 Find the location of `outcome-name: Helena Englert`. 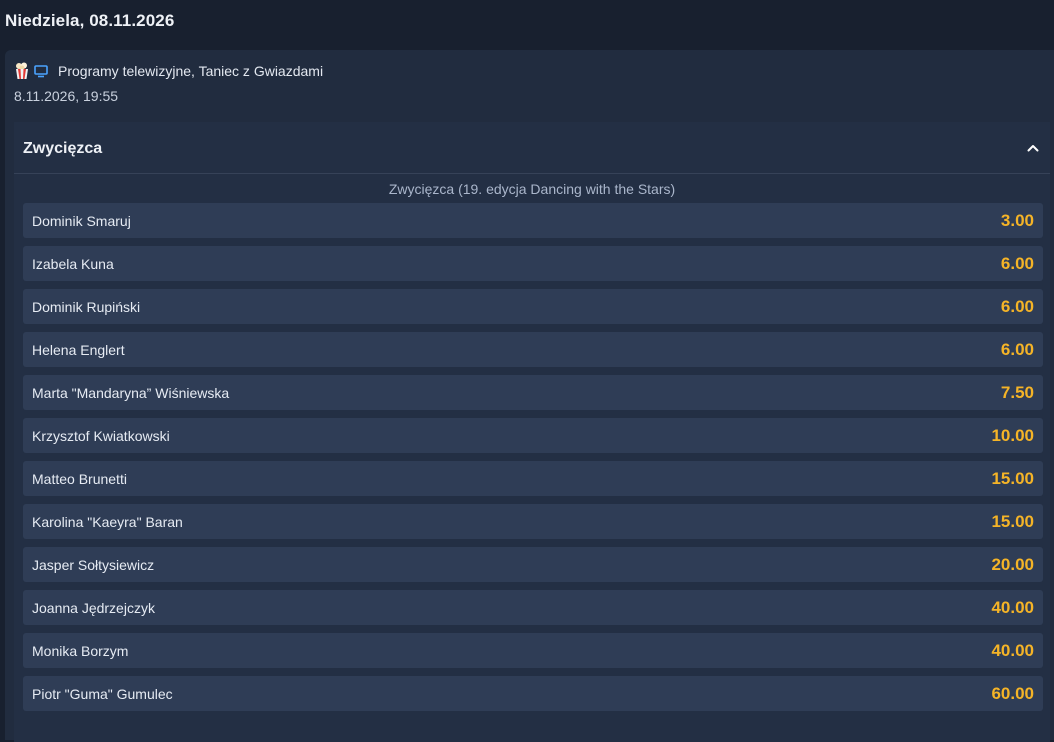

outcome-name: Helena Englert is located at coordinates (78, 350).